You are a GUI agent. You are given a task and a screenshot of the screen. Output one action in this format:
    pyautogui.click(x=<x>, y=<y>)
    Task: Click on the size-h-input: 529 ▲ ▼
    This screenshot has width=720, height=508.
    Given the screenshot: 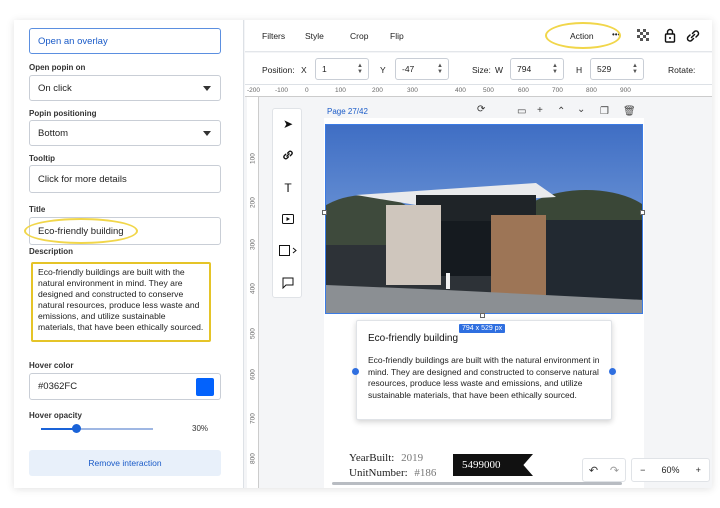 What is the action you would take?
    pyautogui.click(x=617, y=69)
    